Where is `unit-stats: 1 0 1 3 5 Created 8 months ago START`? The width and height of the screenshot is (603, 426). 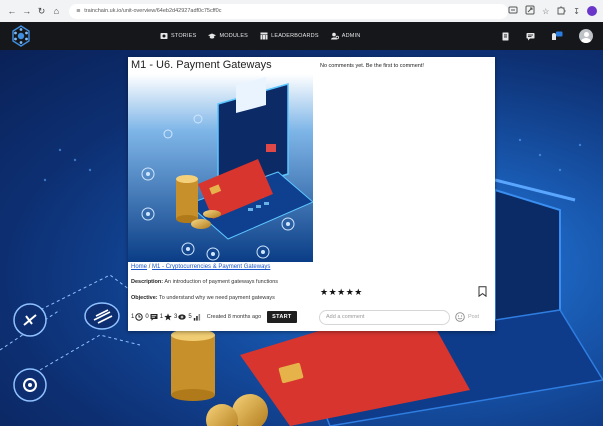 unit-stats: 1 0 1 3 5 Created 8 months ago START is located at coordinates (214, 317).